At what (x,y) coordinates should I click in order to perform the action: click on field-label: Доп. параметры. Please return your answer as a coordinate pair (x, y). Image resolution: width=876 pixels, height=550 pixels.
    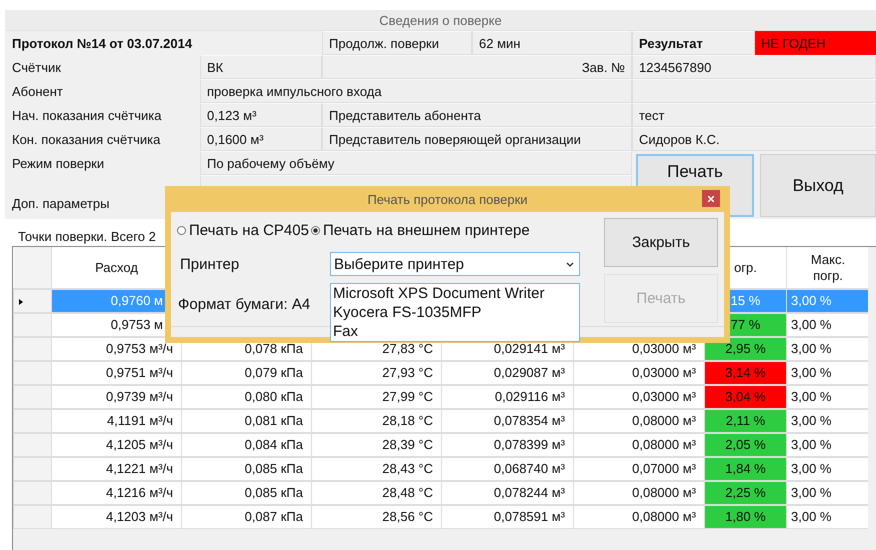
    Looking at the image, I should click on (60, 204).